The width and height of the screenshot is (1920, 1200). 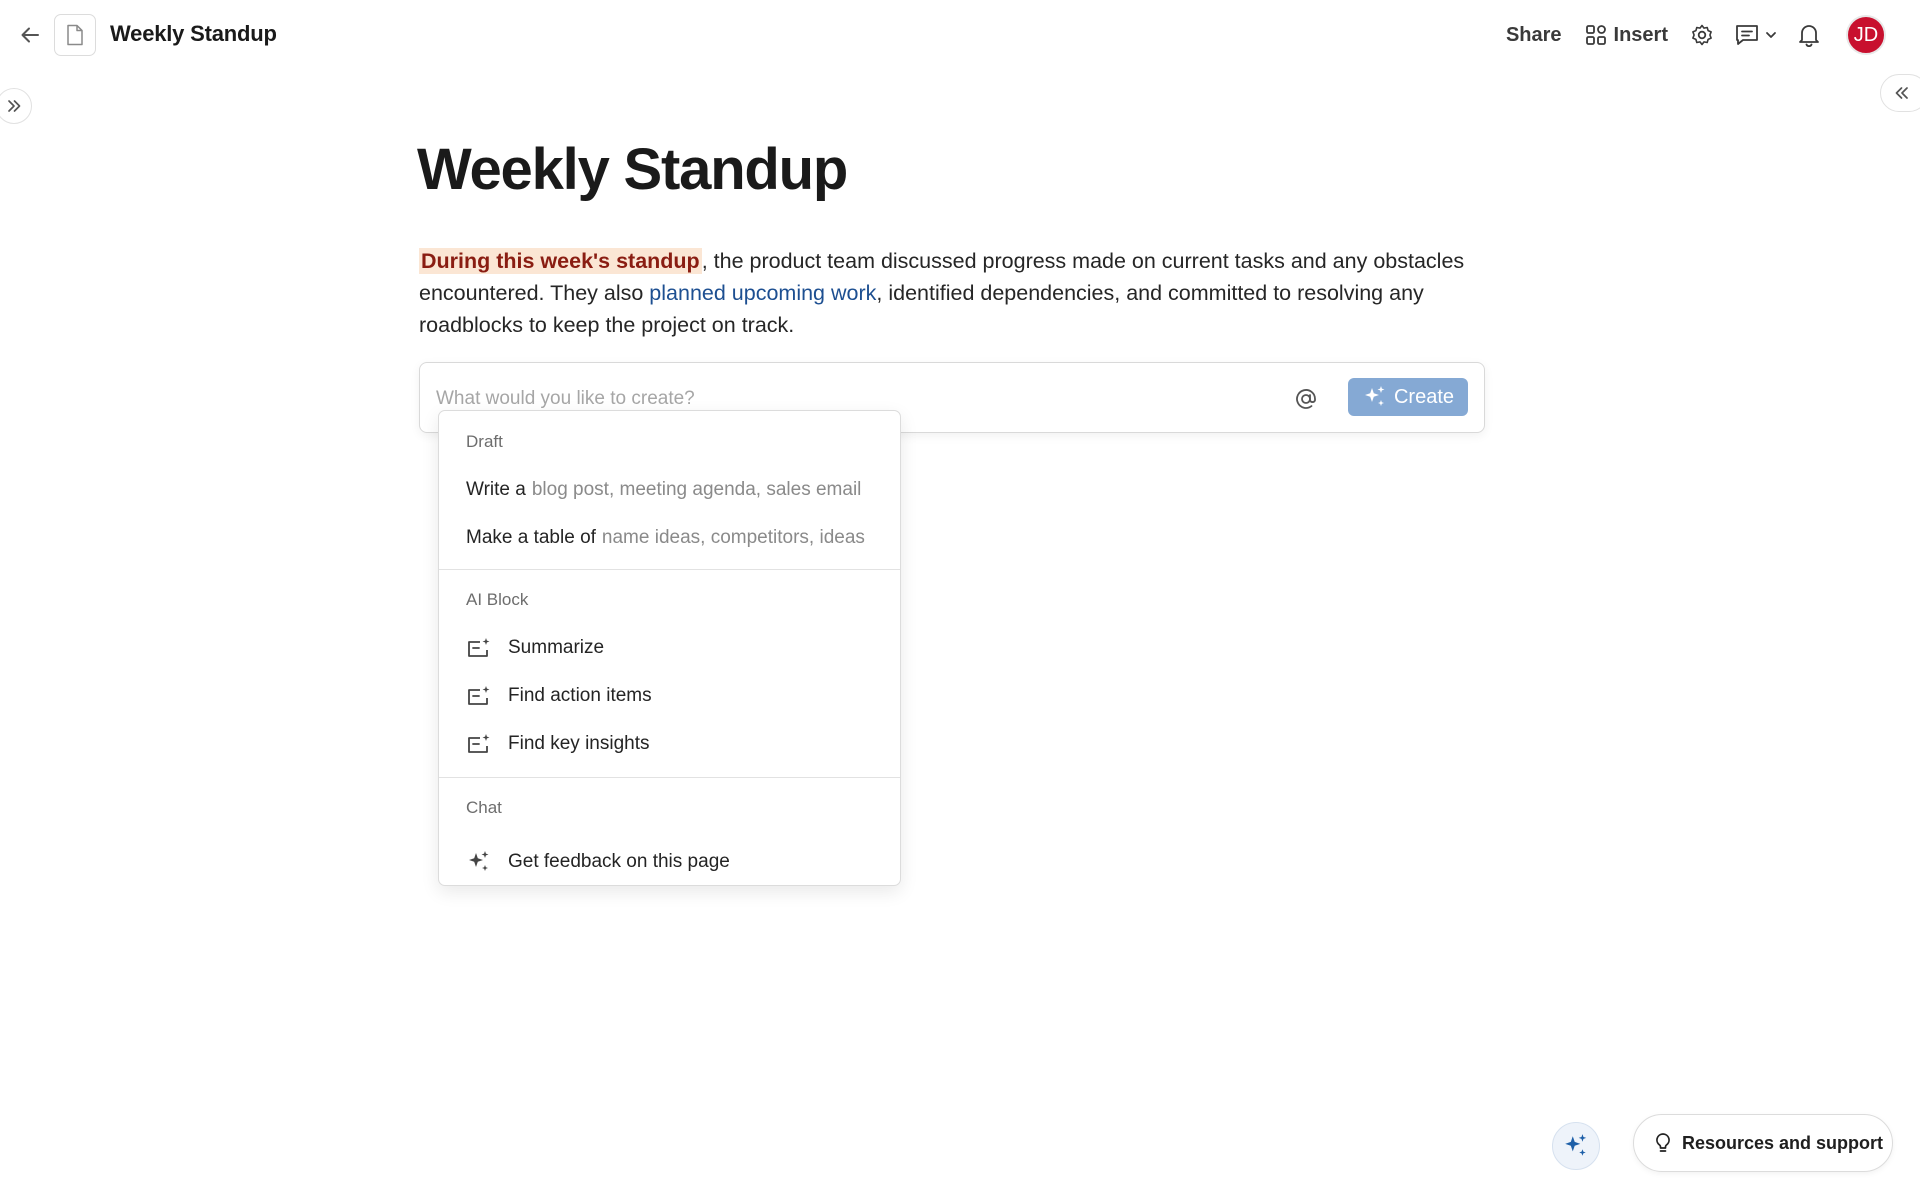 I want to click on menu-item-label: Get feedback on this page, so click(x=619, y=861).